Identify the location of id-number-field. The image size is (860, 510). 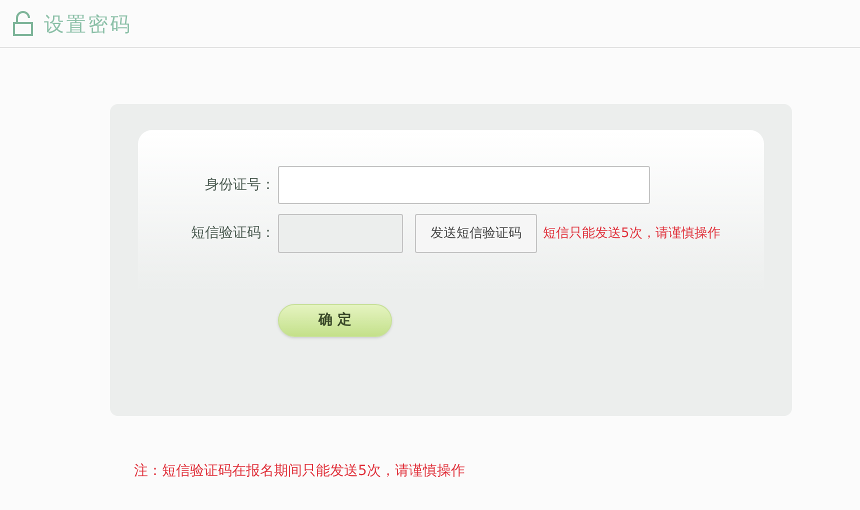
(464, 185).